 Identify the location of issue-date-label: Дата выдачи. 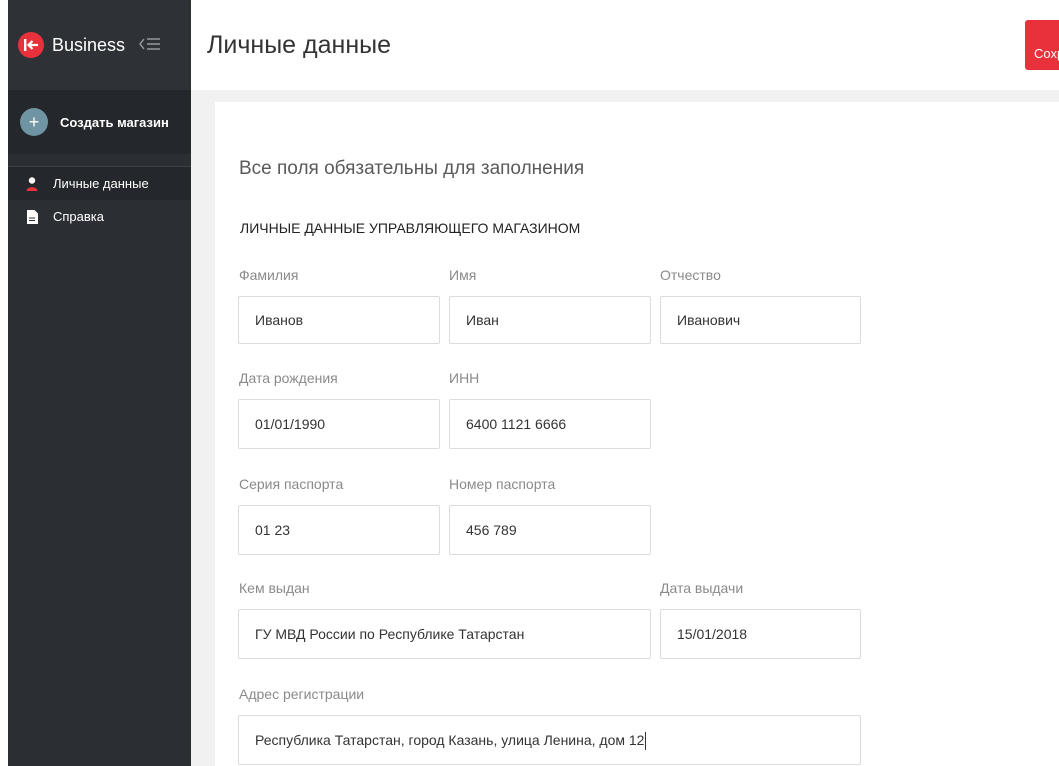
(702, 588).